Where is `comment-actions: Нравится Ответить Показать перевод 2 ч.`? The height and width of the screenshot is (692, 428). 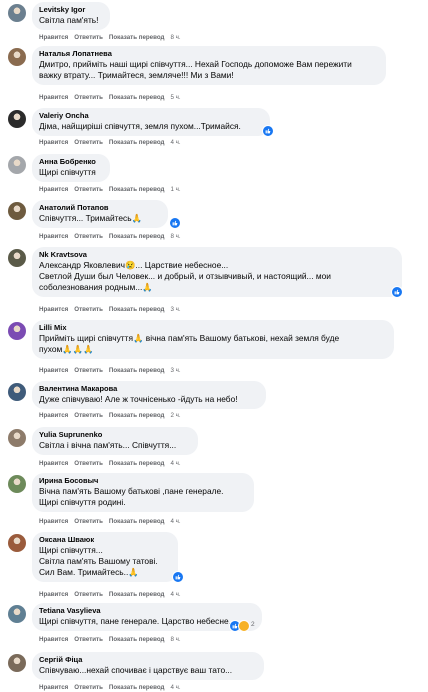
comment-actions: Нравится Ответить Показать перевод 2 ч. is located at coordinates (113, 416).